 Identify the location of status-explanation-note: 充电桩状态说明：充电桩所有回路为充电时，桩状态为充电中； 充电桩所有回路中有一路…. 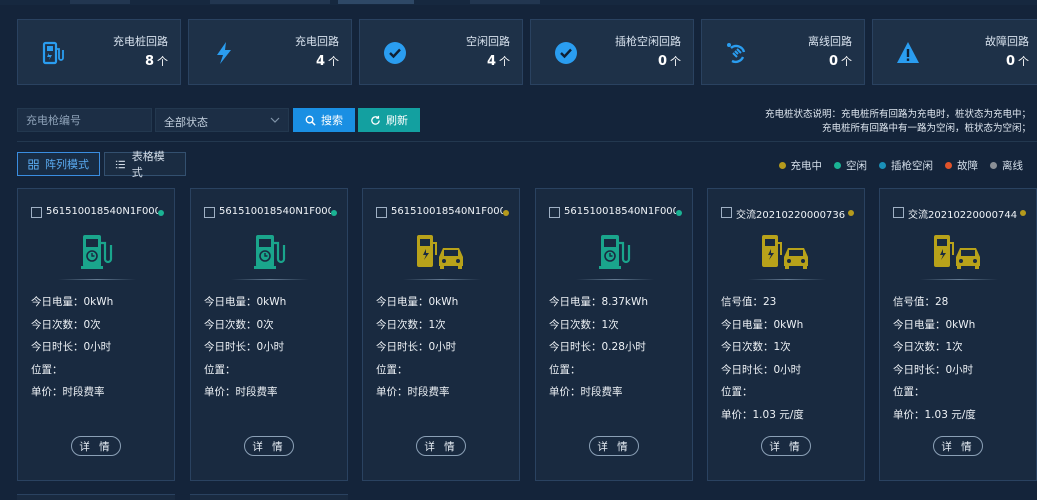
(898, 122).